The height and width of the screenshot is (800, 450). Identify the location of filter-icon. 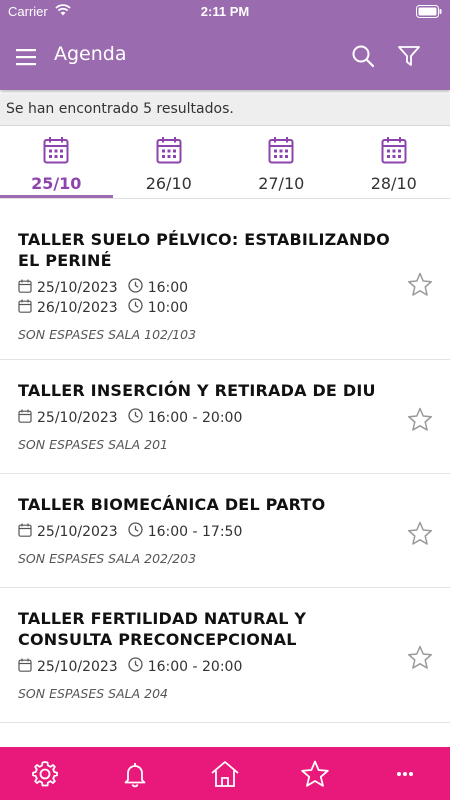
(409, 56).